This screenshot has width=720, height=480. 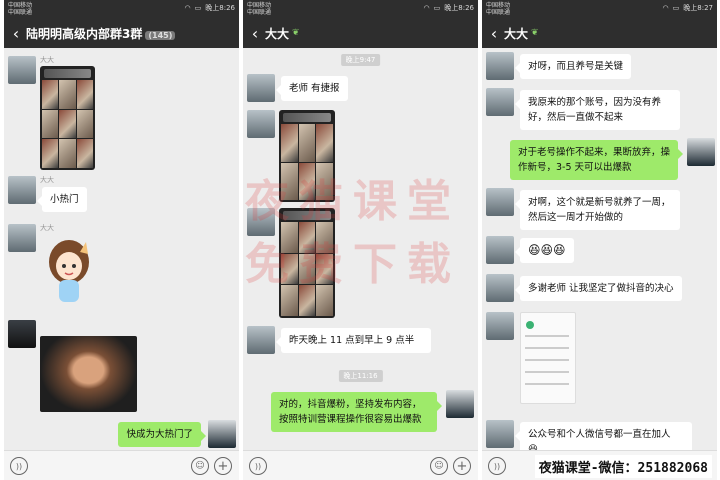 I want to click on sender-name, so click(x=41, y=323).